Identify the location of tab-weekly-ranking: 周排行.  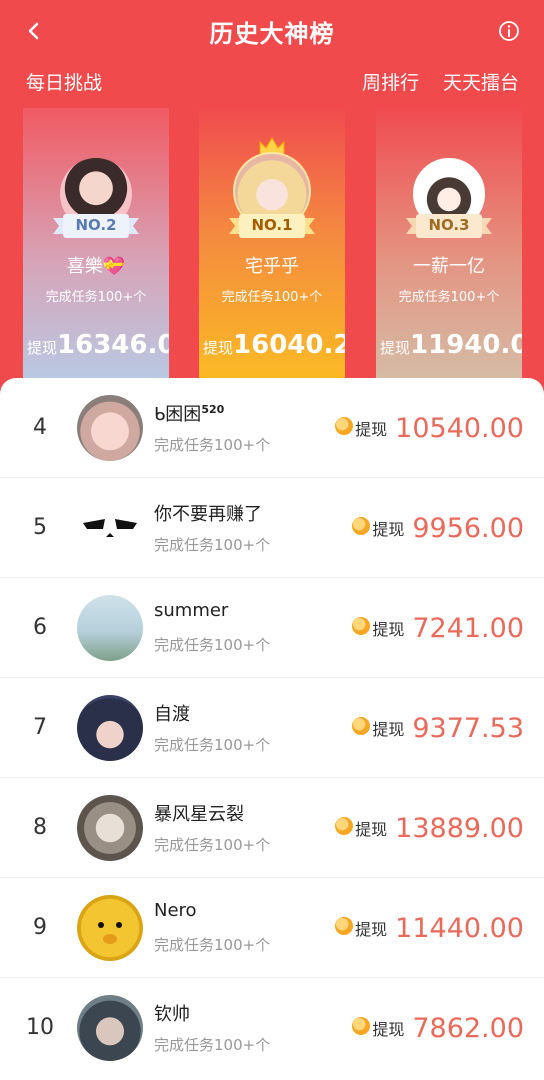
(390, 81).